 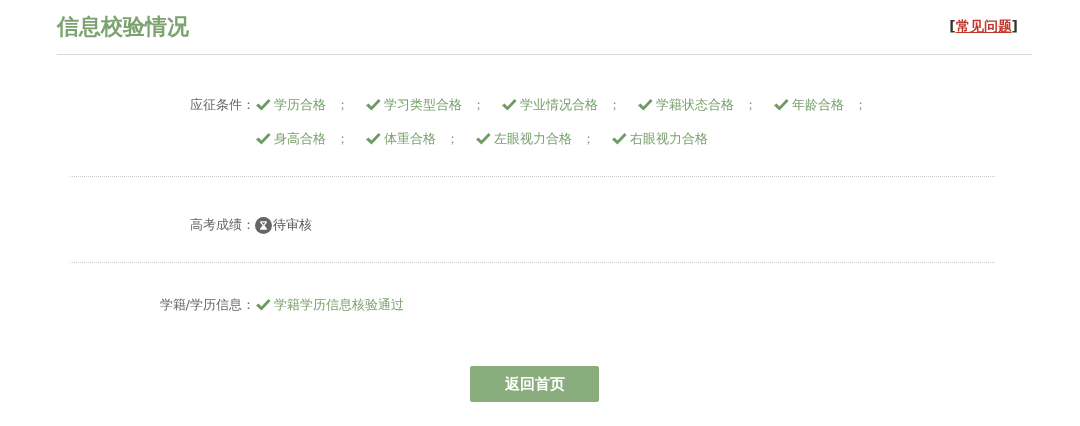 What do you see at coordinates (1014, 26) in the screenshot?
I see `bracket: ]` at bounding box center [1014, 26].